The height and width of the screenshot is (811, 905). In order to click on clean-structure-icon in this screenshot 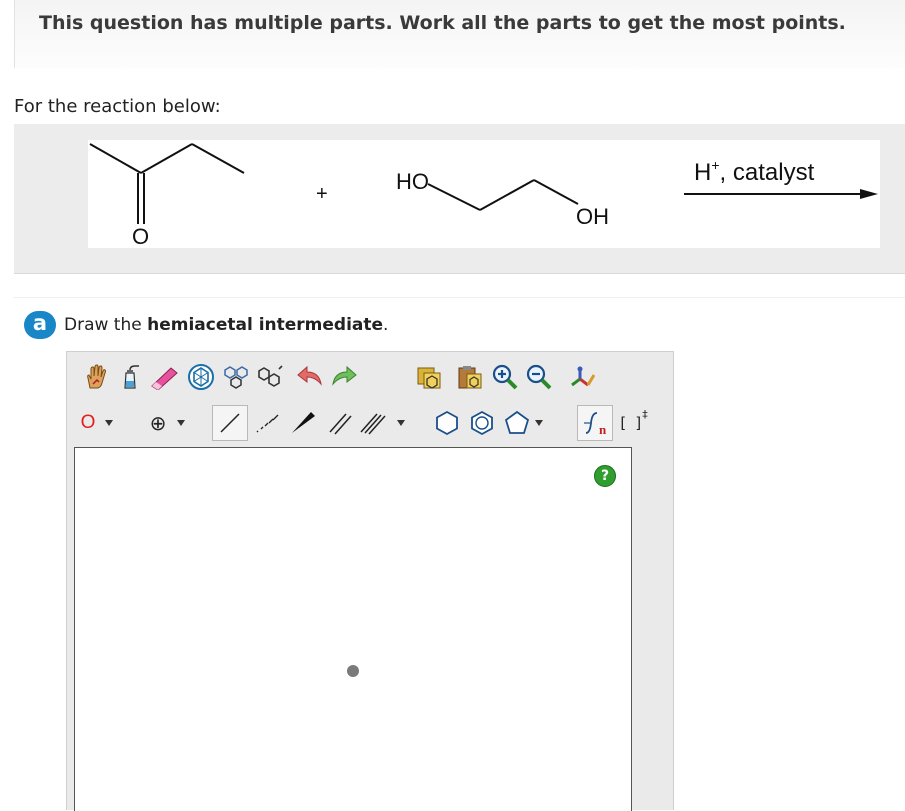, I will do `click(582, 376)`.